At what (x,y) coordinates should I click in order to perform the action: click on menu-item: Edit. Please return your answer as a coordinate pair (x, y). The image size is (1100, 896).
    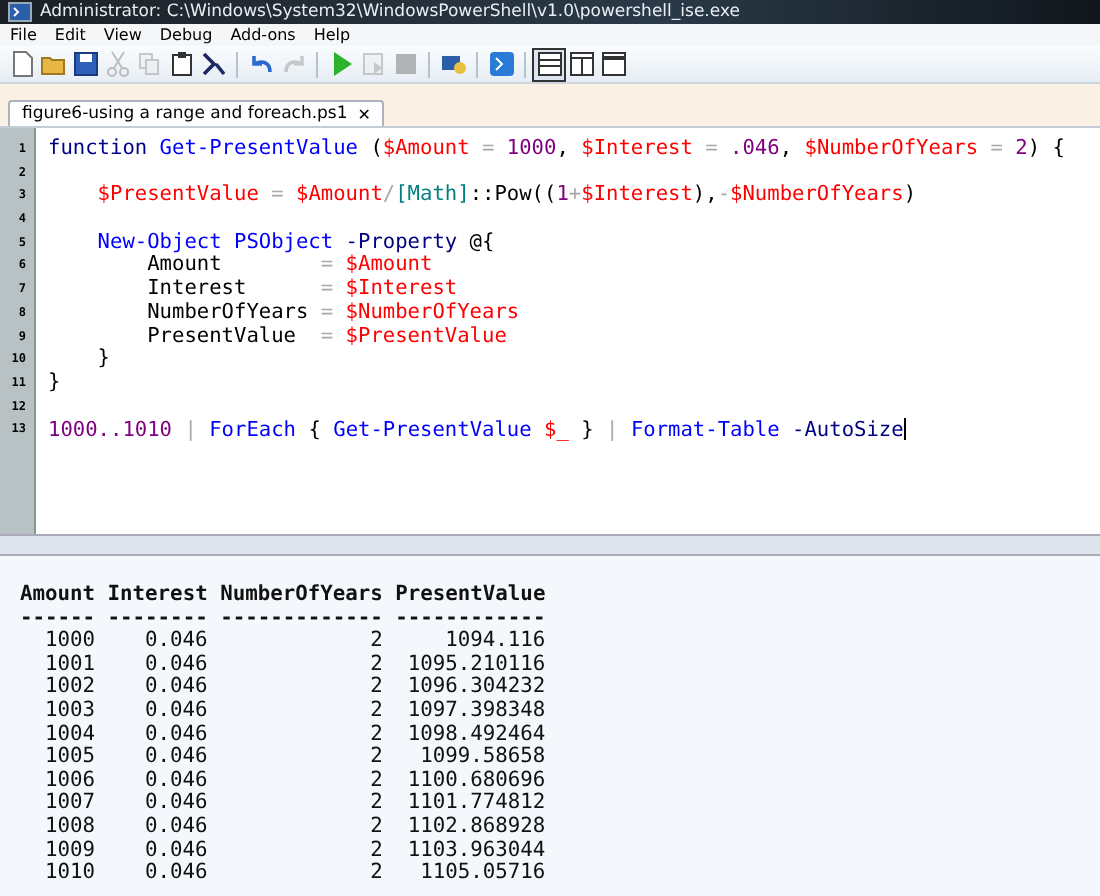
    Looking at the image, I should click on (70, 35).